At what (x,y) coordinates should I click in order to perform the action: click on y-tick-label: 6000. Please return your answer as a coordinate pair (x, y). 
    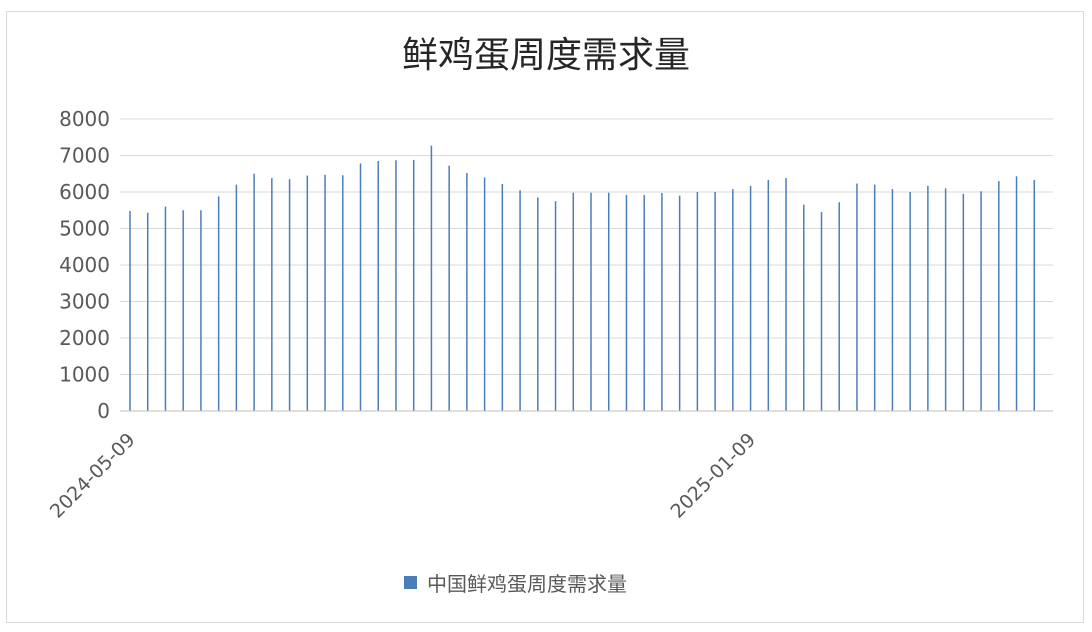
    Looking at the image, I should click on (84, 192).